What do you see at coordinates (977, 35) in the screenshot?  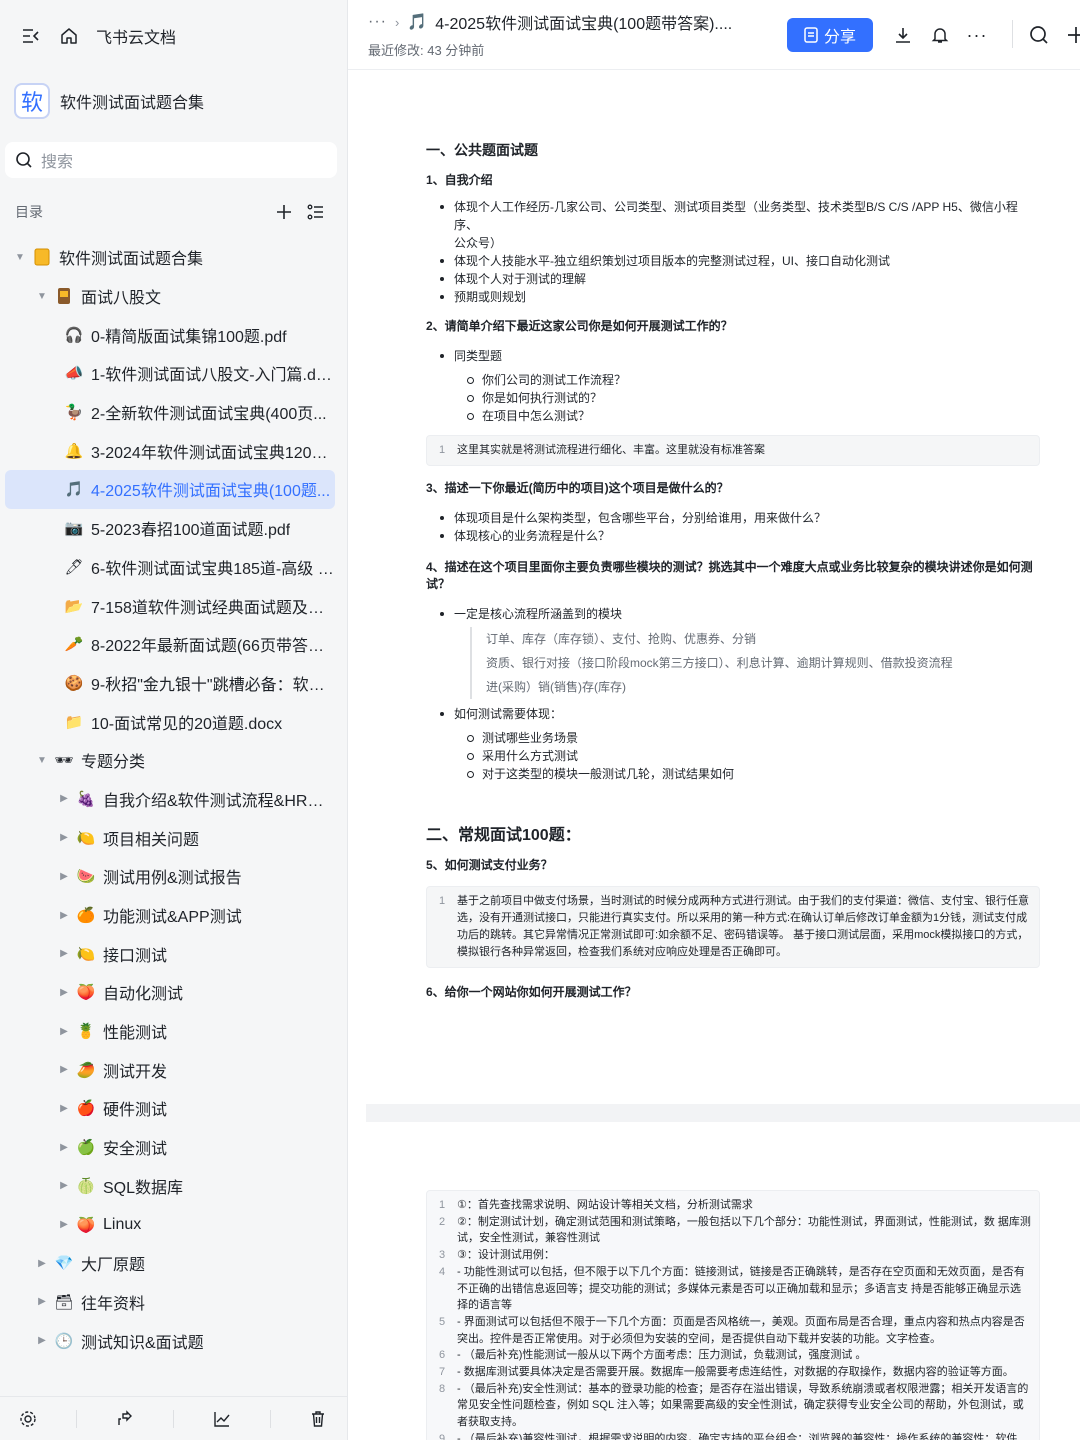 I see `more-options-icon: ···` at bounding box center [977, 35].